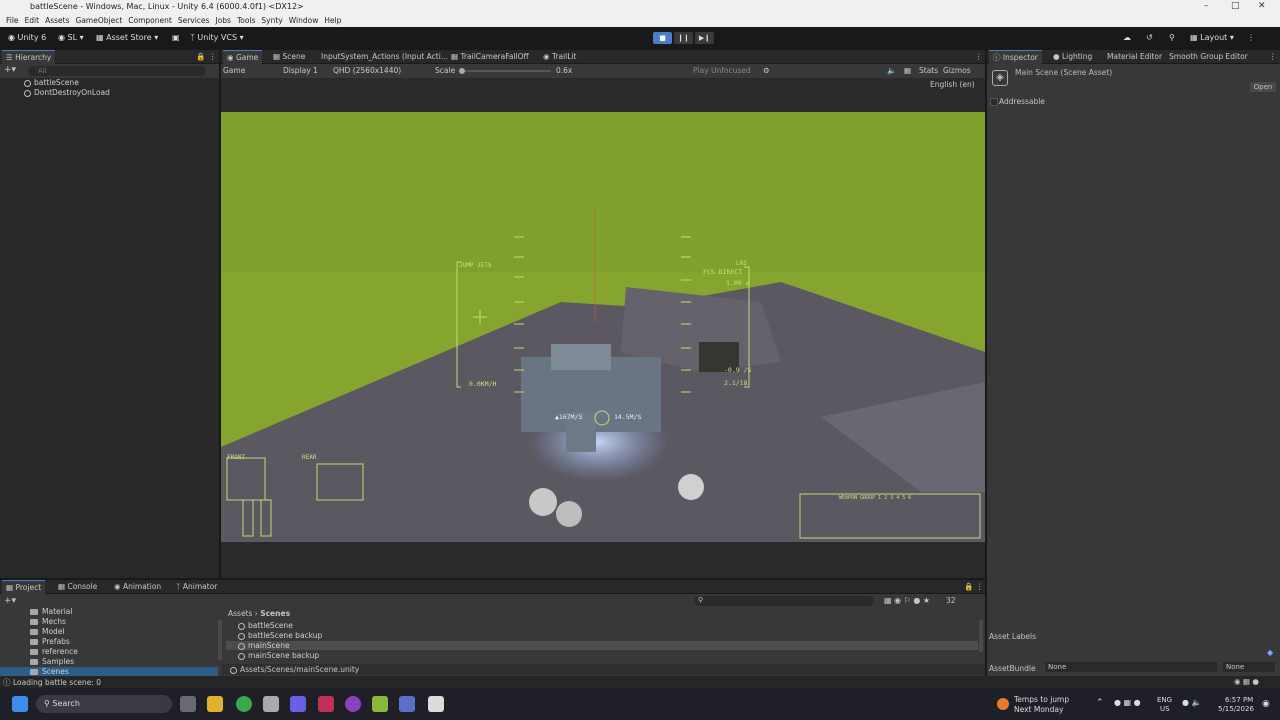 Image resolution: width=1280 pixels, height=720 pixels. What do you see at coordinates (52, 661) in the screenshot?
I see `folder-samples: Samples` at bounding box center [52, 661].